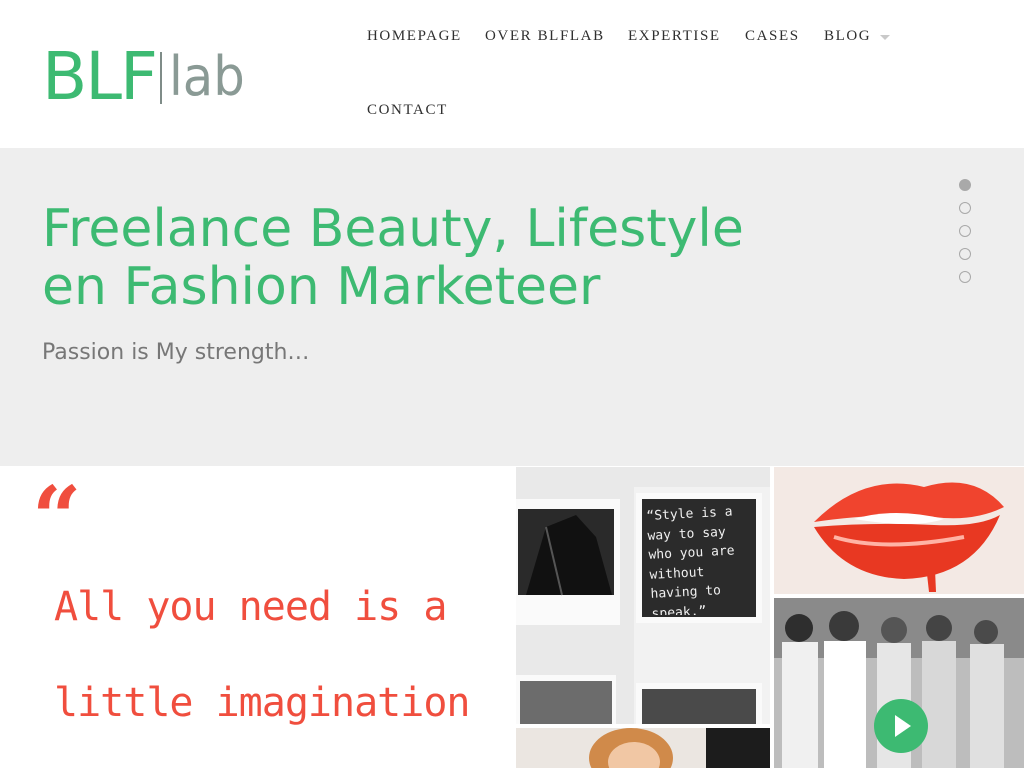 The image size is (1024, 768). What do you see at coordinates (207, 76) in the screenshot?
I see `logo-light-text: lab` at bounding box center [207, 76].